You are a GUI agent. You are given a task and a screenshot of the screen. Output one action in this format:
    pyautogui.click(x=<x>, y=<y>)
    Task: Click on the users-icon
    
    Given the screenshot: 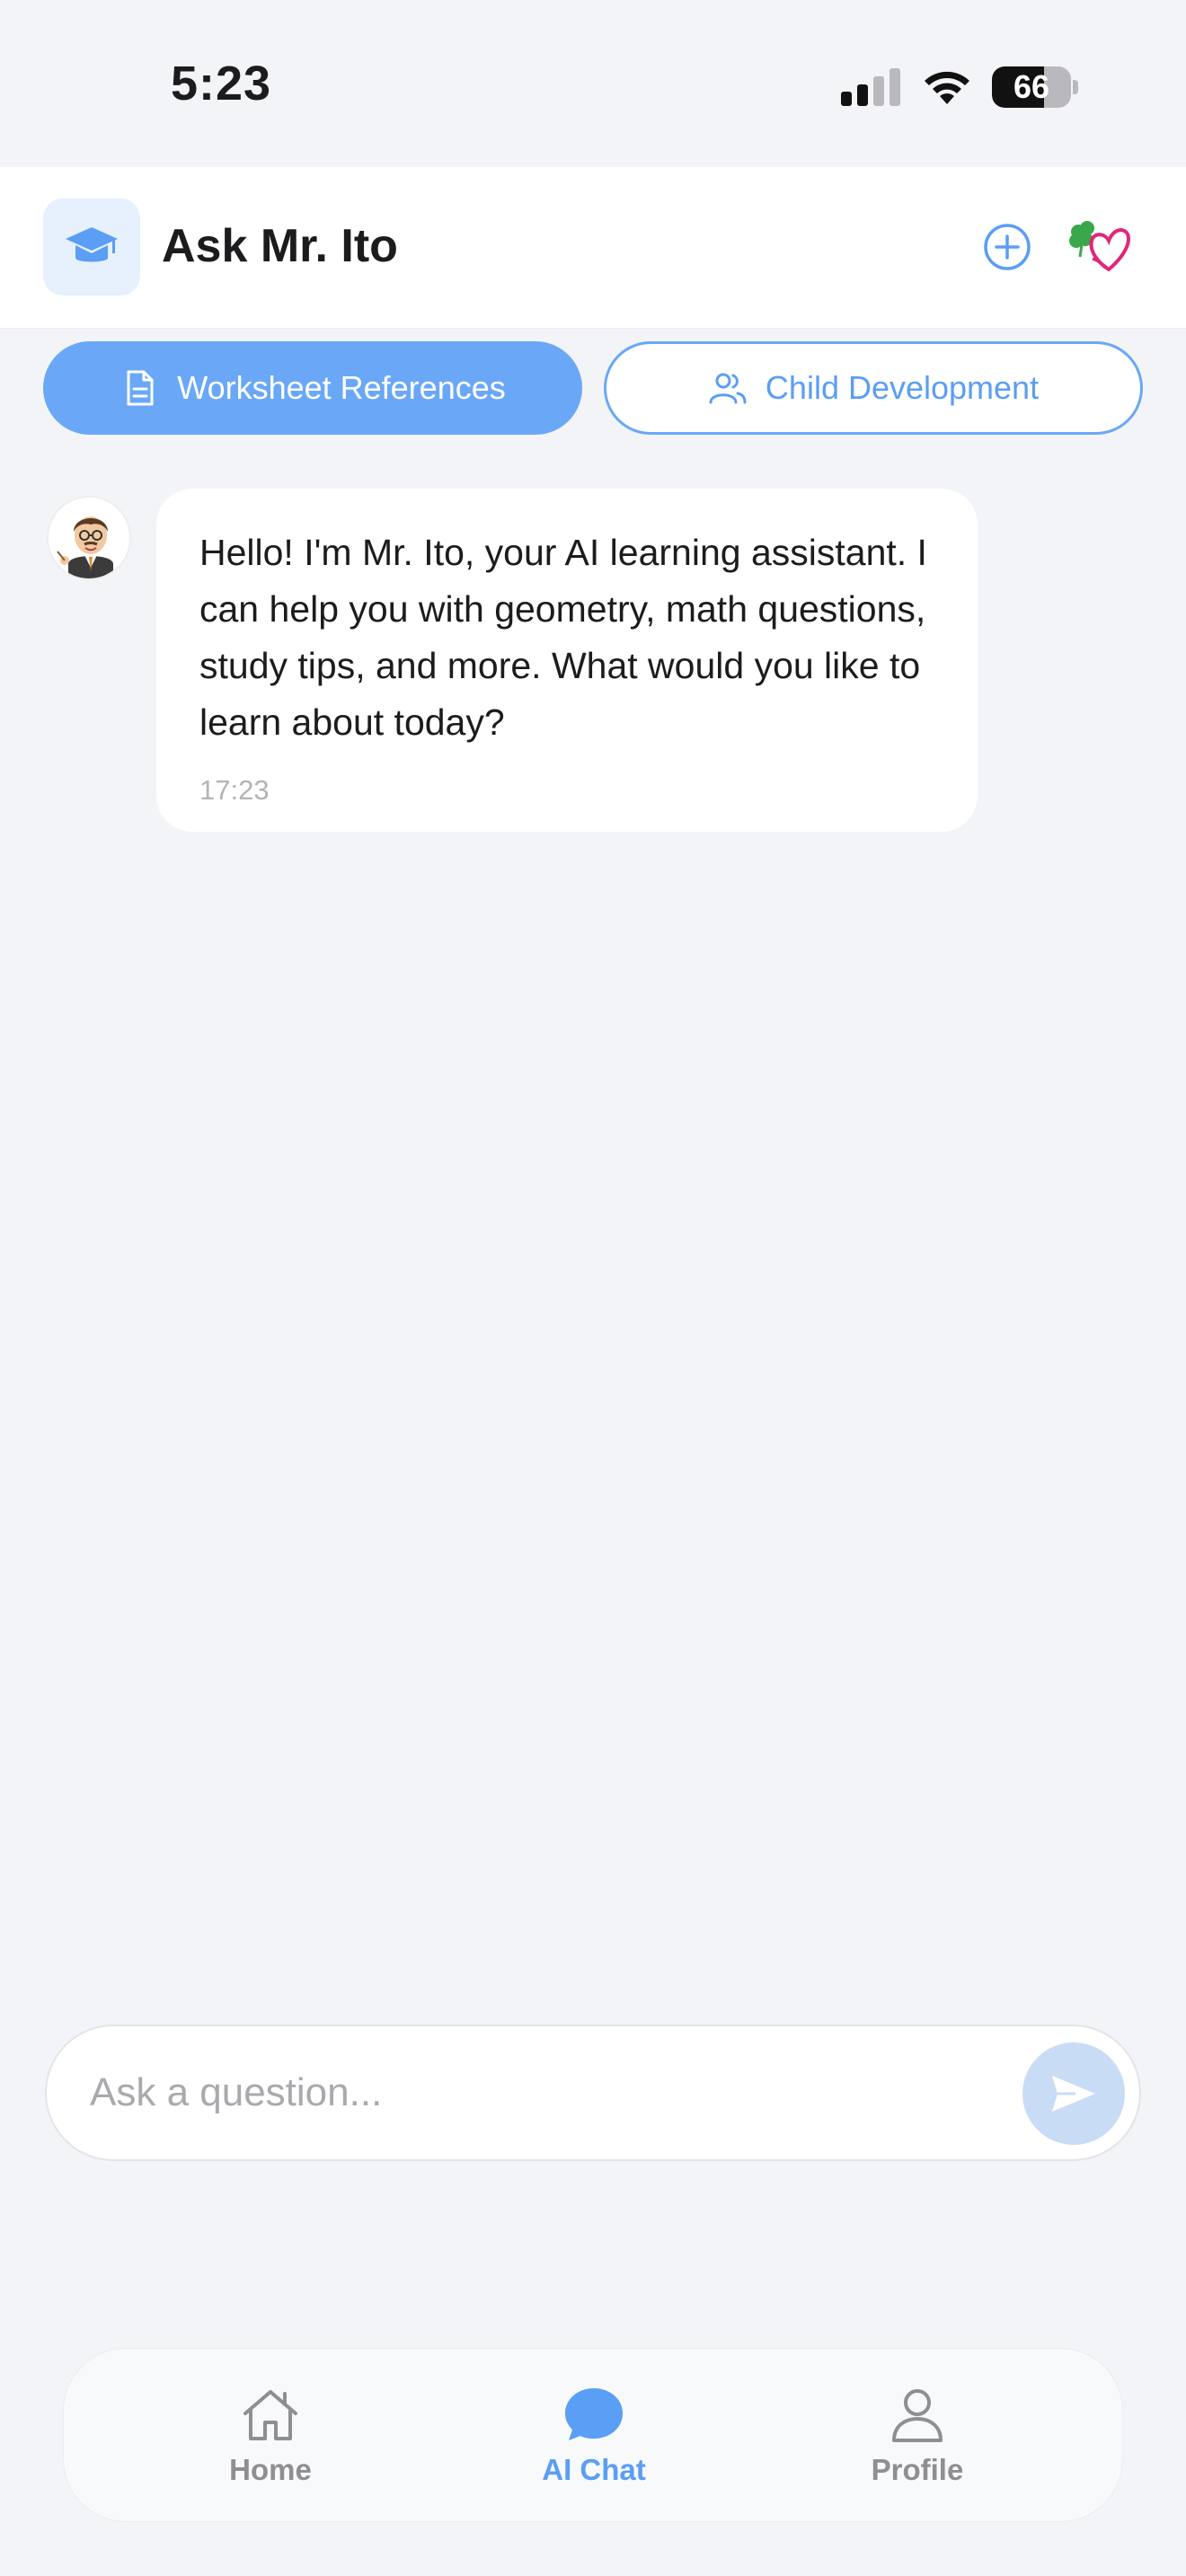 What is the action you would take?
    pyautogui.click(x=728, y=388)
    